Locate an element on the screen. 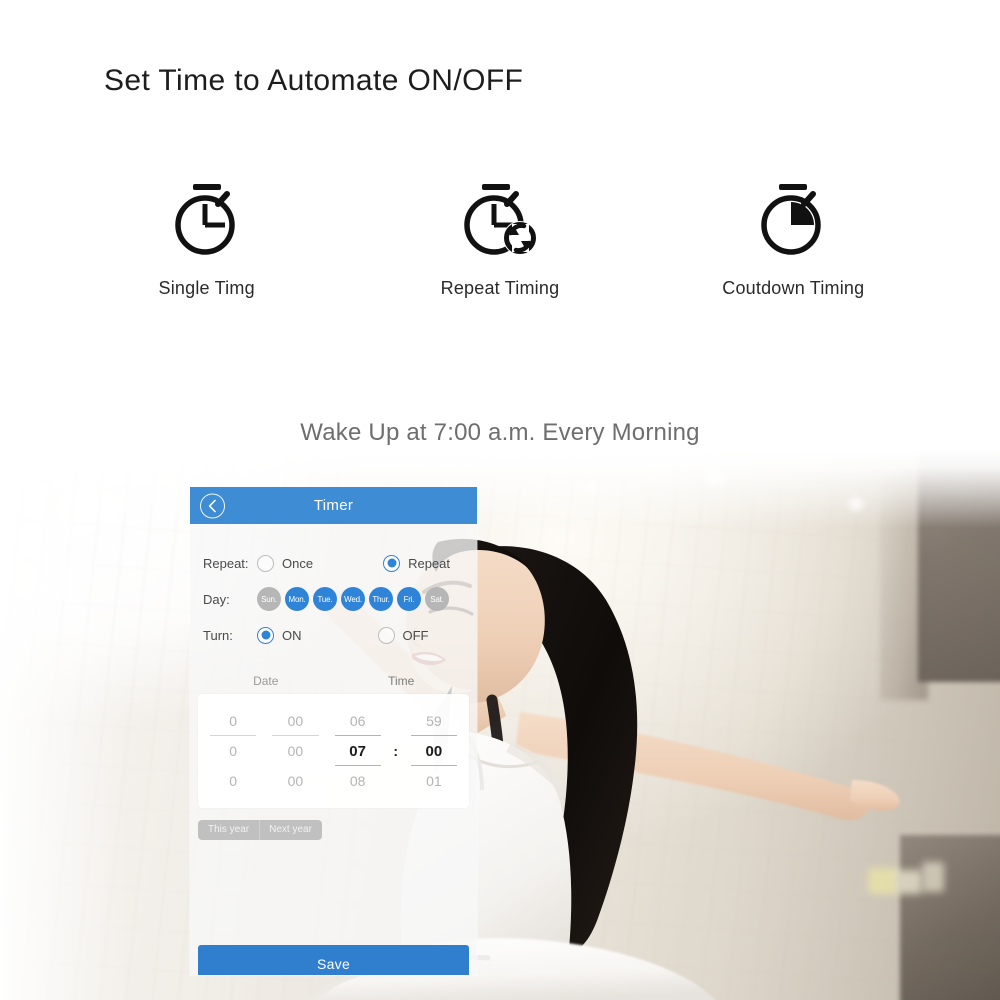  stopwatch-icon is located at coordinates (204, 219).